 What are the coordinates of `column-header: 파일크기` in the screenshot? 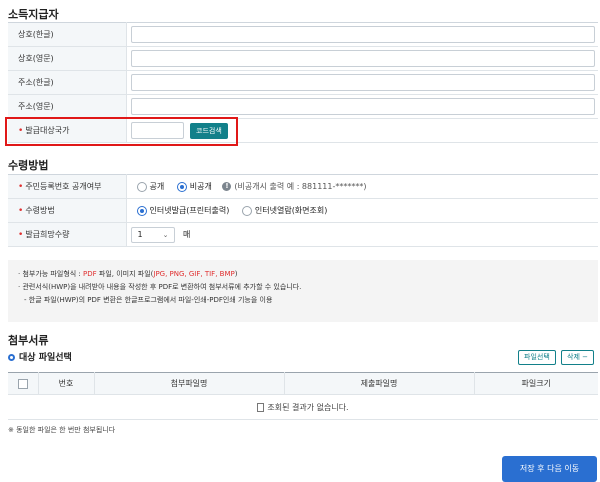 It's located at (536, 383).